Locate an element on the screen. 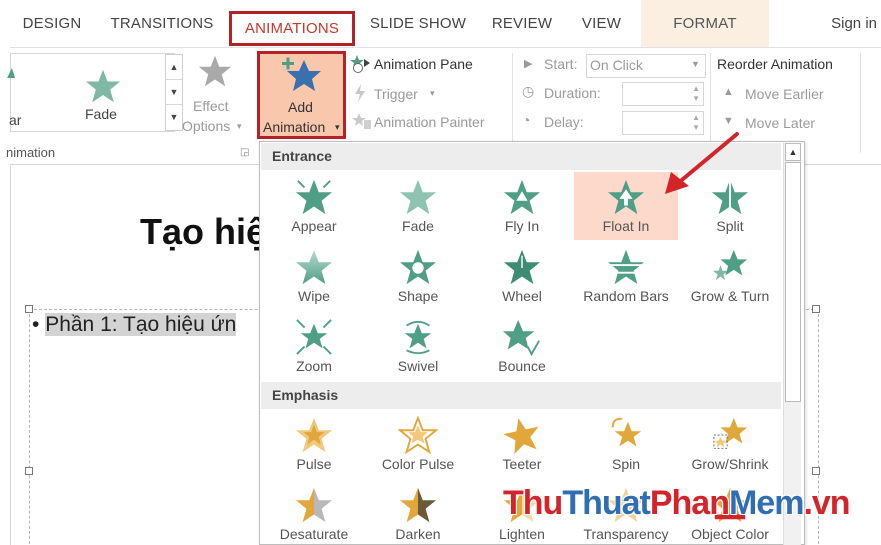 This screenshot has width=881, height=545. ribbon-separator is located at coordinates (512, 103).